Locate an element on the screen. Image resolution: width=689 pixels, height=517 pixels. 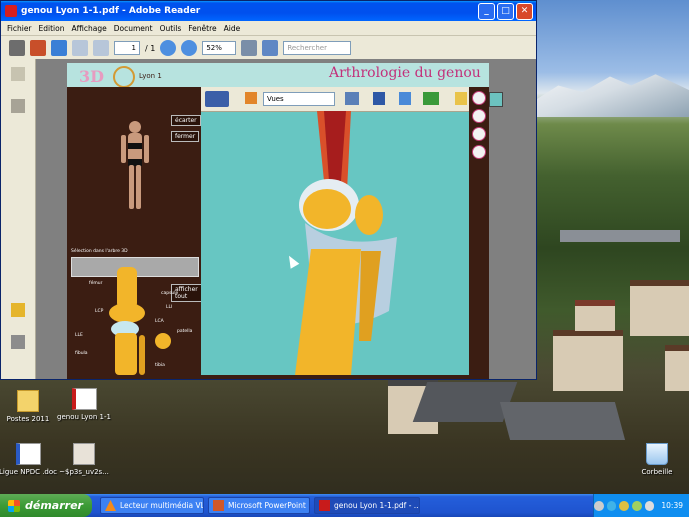
logo-3d: 3D is located at coordinates (92, 76).